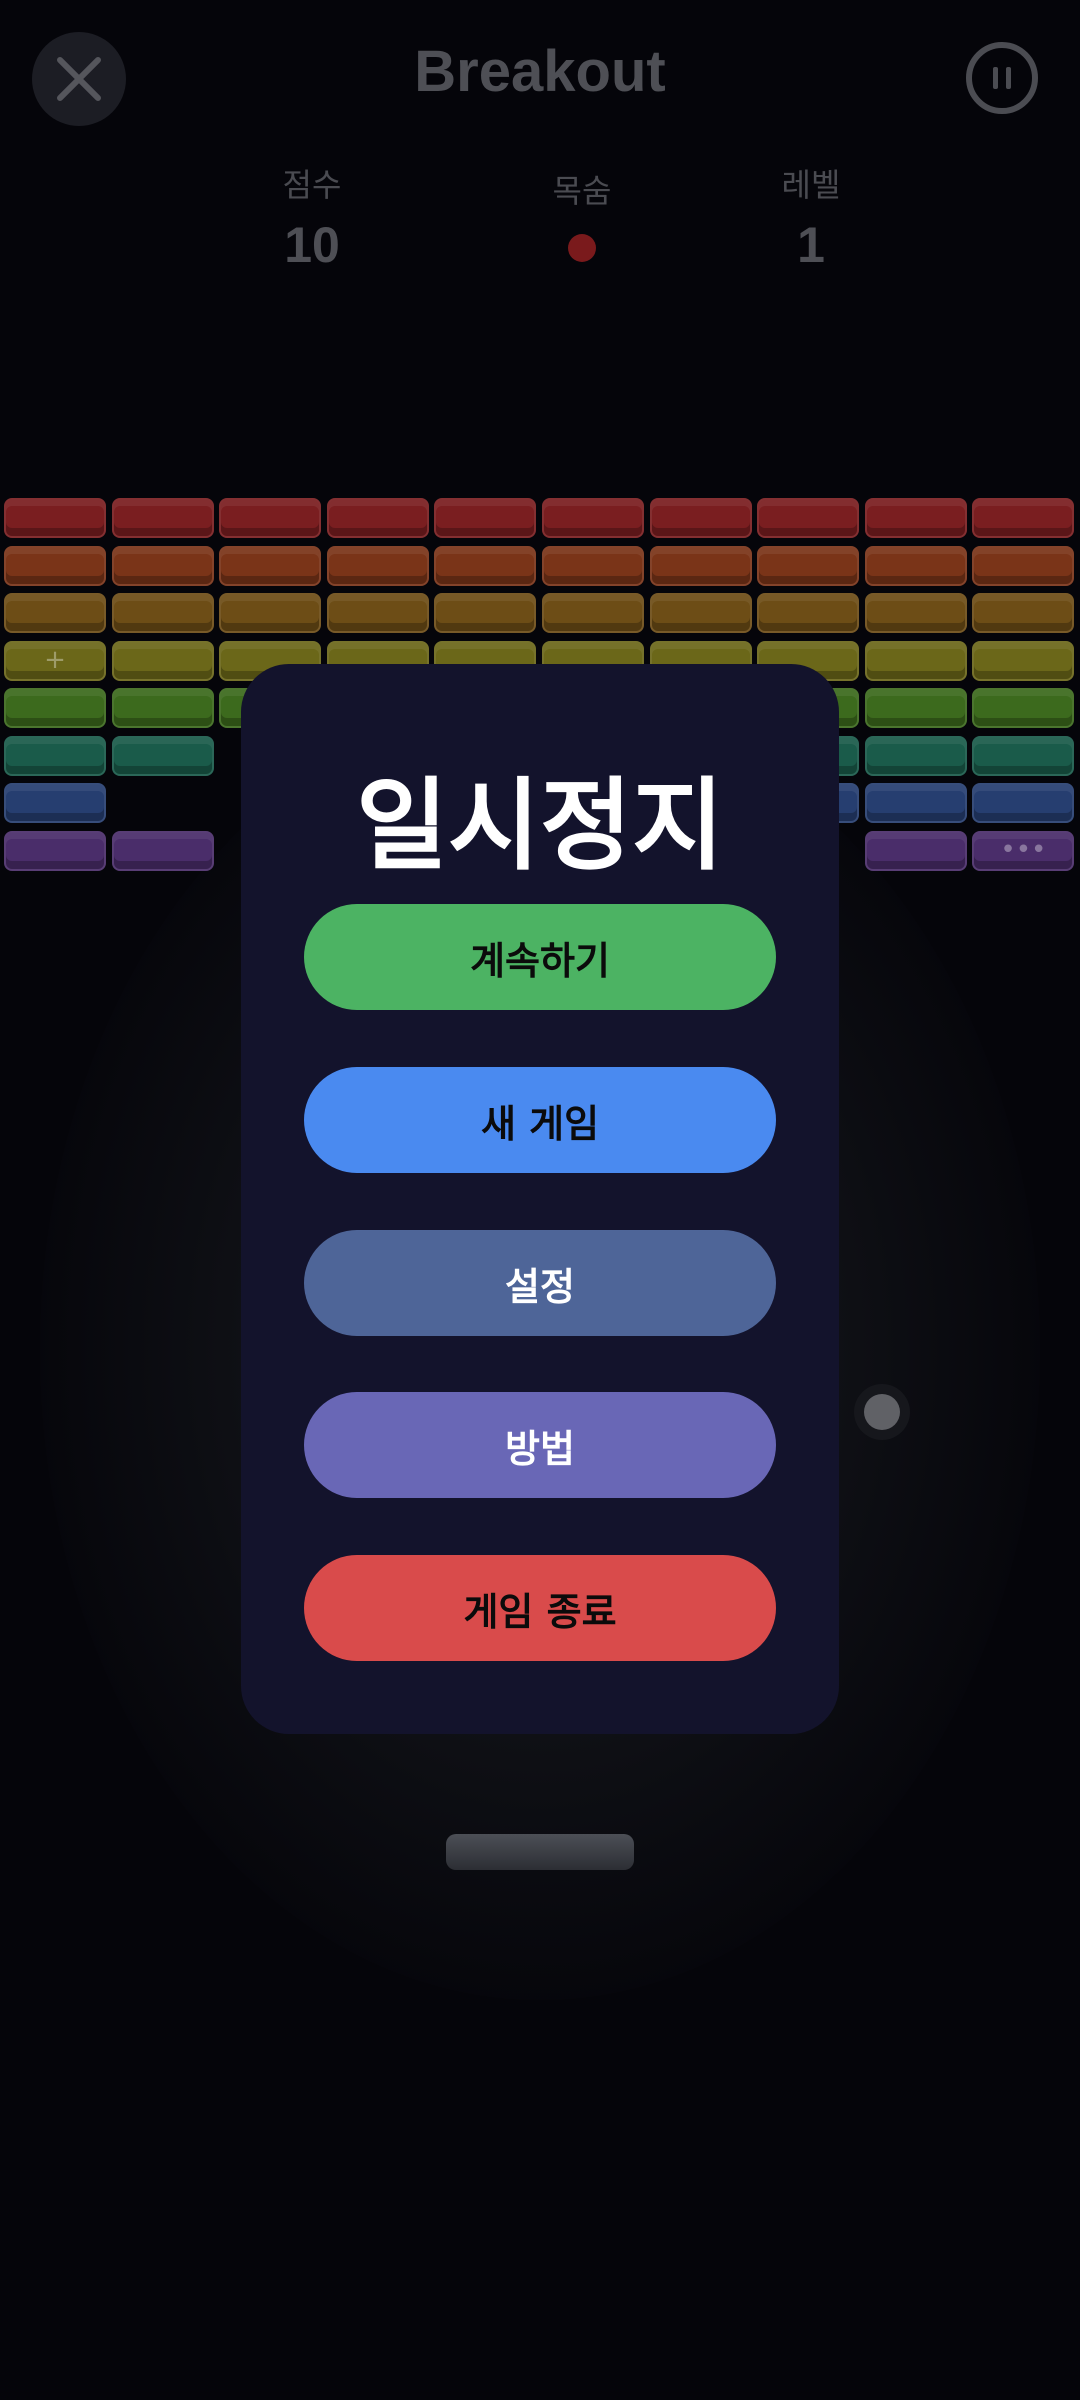  What do you see at coordinates (540, 1120) in the screenshot?
I see `new-game-button: 새 게임` at bounding box center [540, 1120].